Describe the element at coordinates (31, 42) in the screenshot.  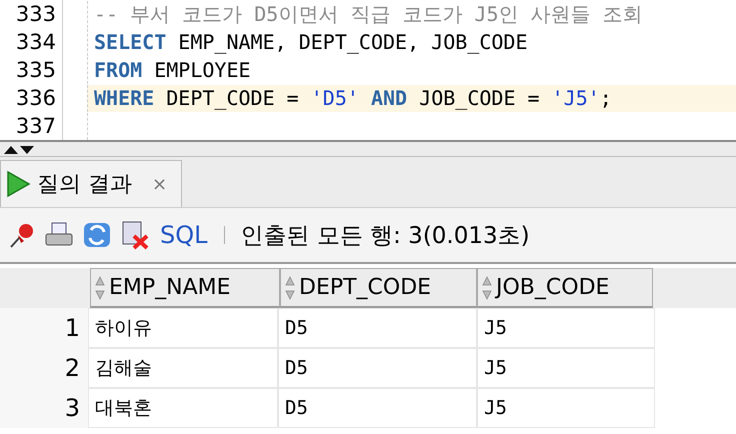
I see `line-number: 334` at that location.